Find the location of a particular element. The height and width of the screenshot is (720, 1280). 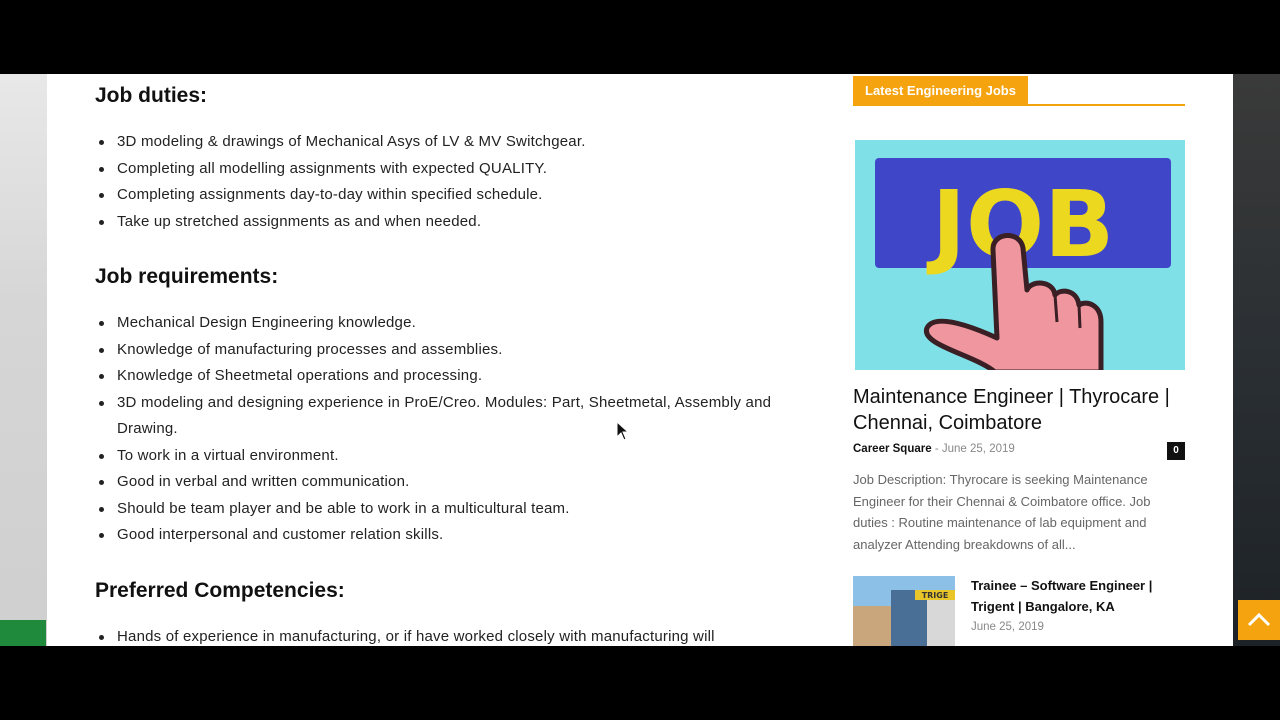

preferred-competencies-heading: Preferred Competencies: is located at coordinates (220, 590).